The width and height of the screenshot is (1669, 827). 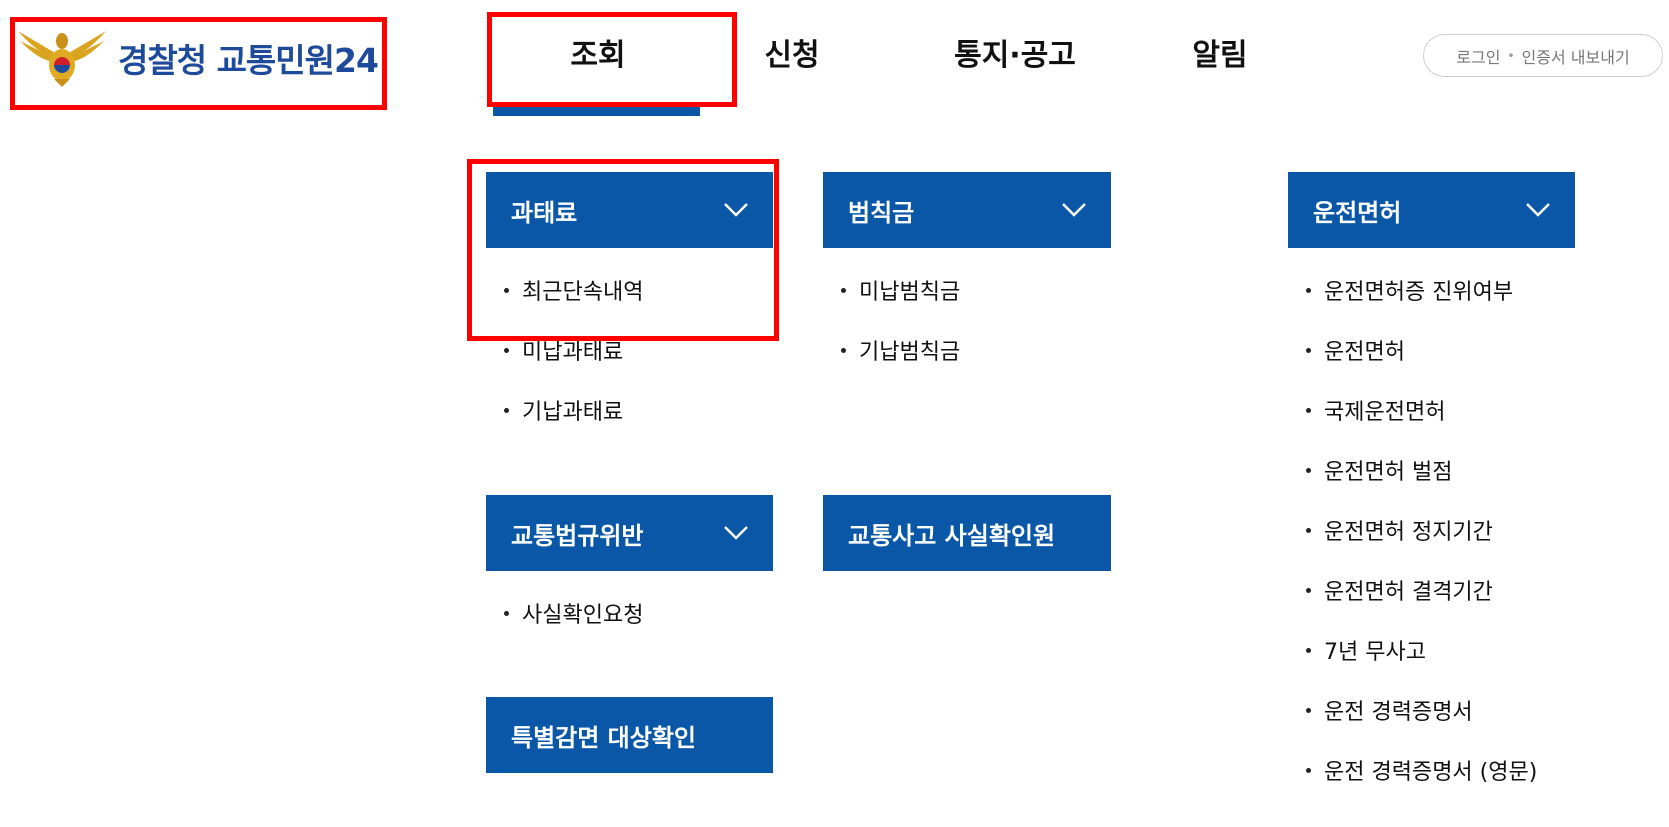 I want to click on menu-item-seven-years-accident-free: 7년 무사고, so click(x=1366, y=650).